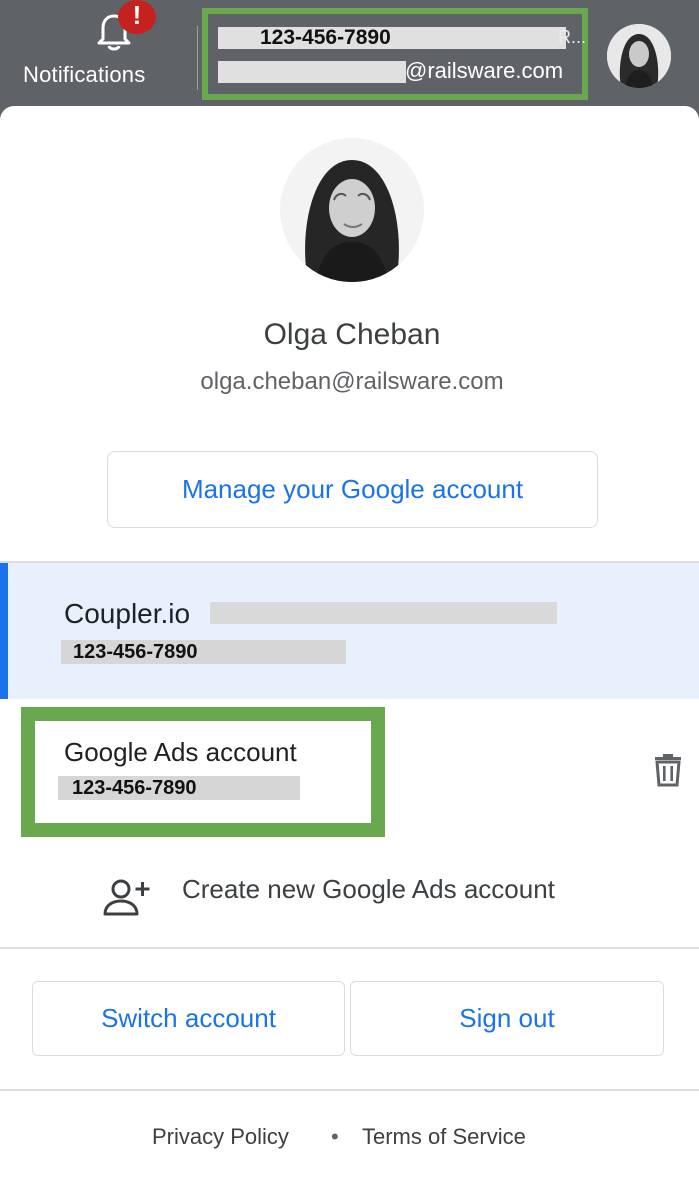 The width and height of the screenshot is (699, 1188). Describe the element at coordinates (444, 1137) in the screenshot. I see `terms-of-service-link: Terms of Service` at that location.